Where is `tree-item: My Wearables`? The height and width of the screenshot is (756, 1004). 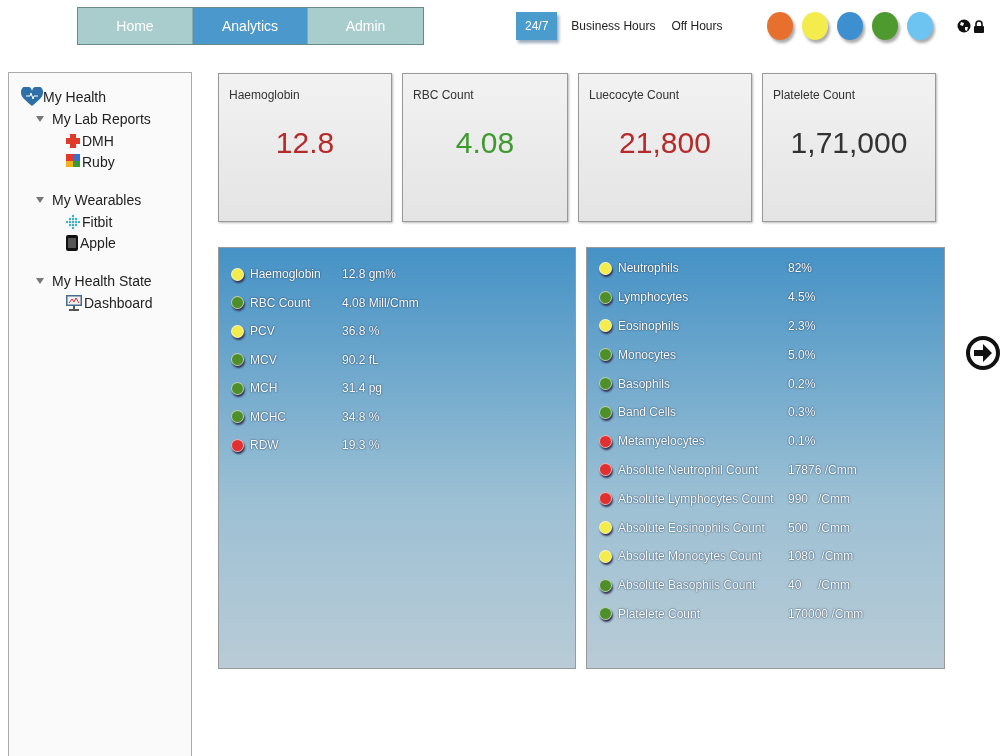
tree-item: My Wearables is located at coordinates (97, 200).